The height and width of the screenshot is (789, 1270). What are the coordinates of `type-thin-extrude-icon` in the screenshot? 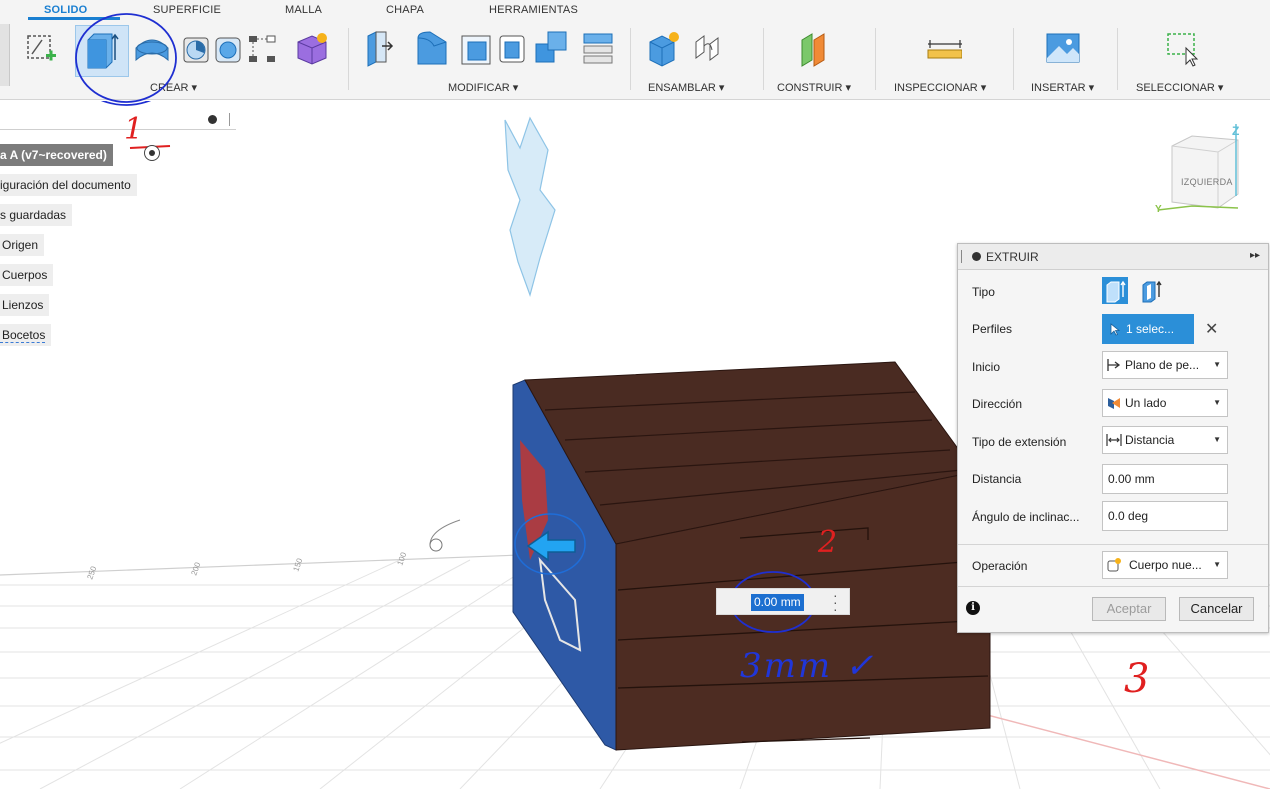 It's located at (1151, 290).